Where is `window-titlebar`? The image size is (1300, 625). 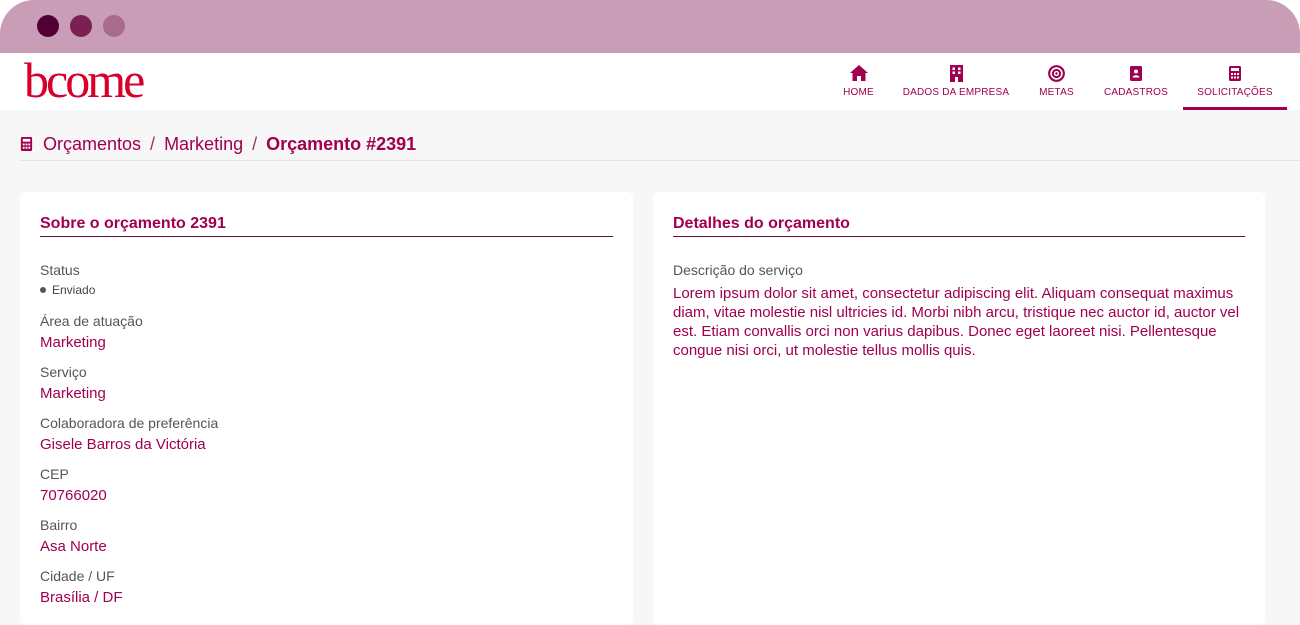
window-titlebar is located at coordinates (650, 26).